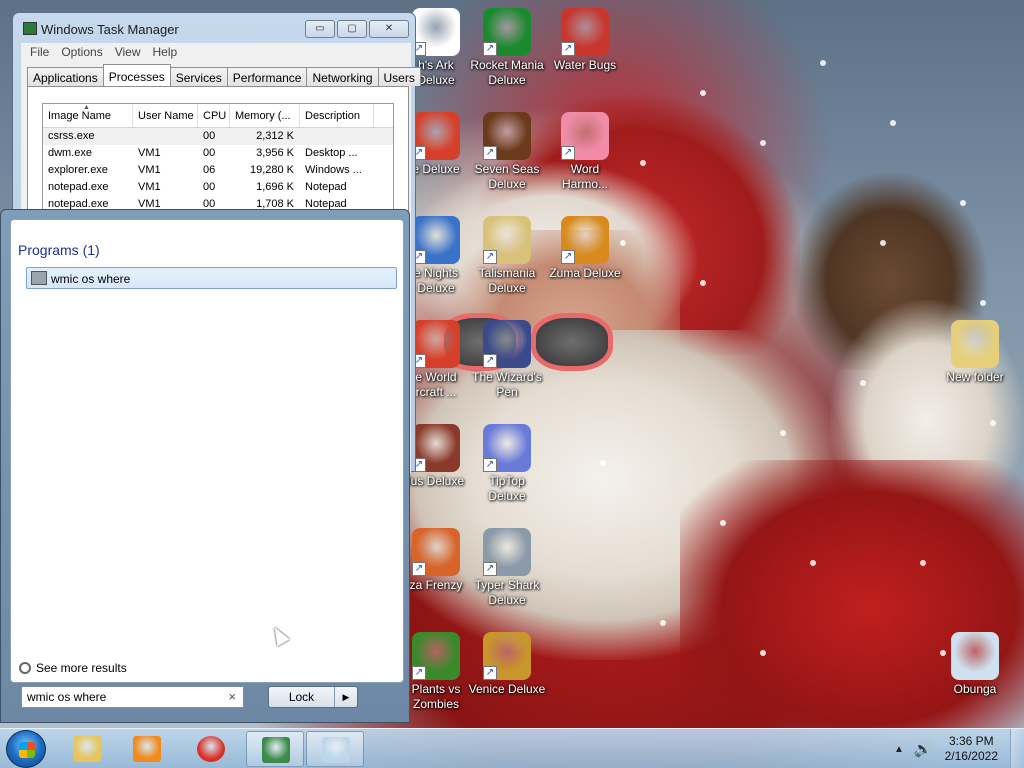 This screenshot has height=768, width=1024. Describe the element at coordinates (166, 53) in the screenshot. I see `menu-help: Help` at that location.